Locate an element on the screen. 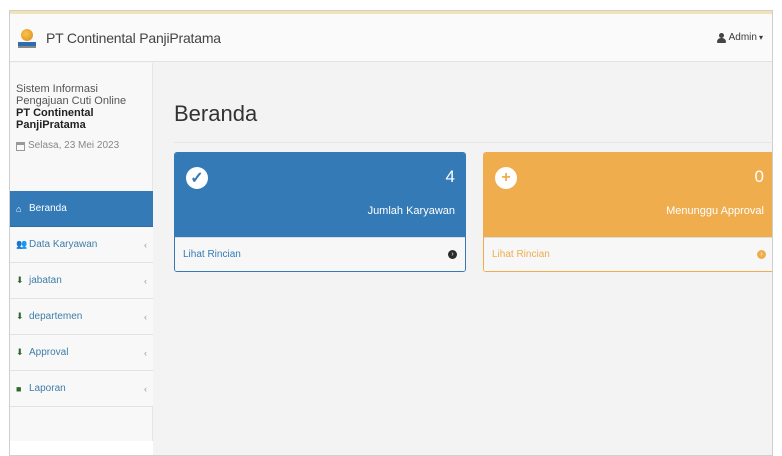 This screenshot has width=782, height=456. check-circle-icon: ✓ is located at coordinates (197, 178).